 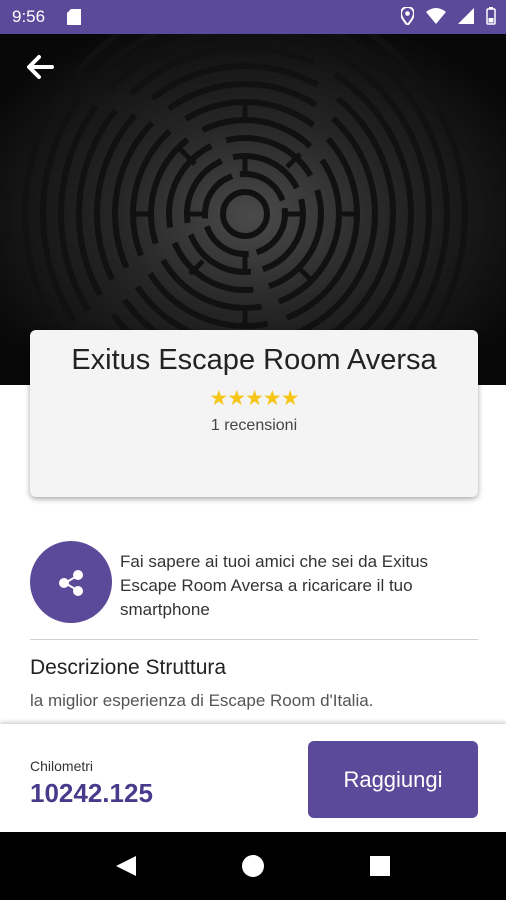 I want to click on sd-card-icon, so click(x=74, y=17).